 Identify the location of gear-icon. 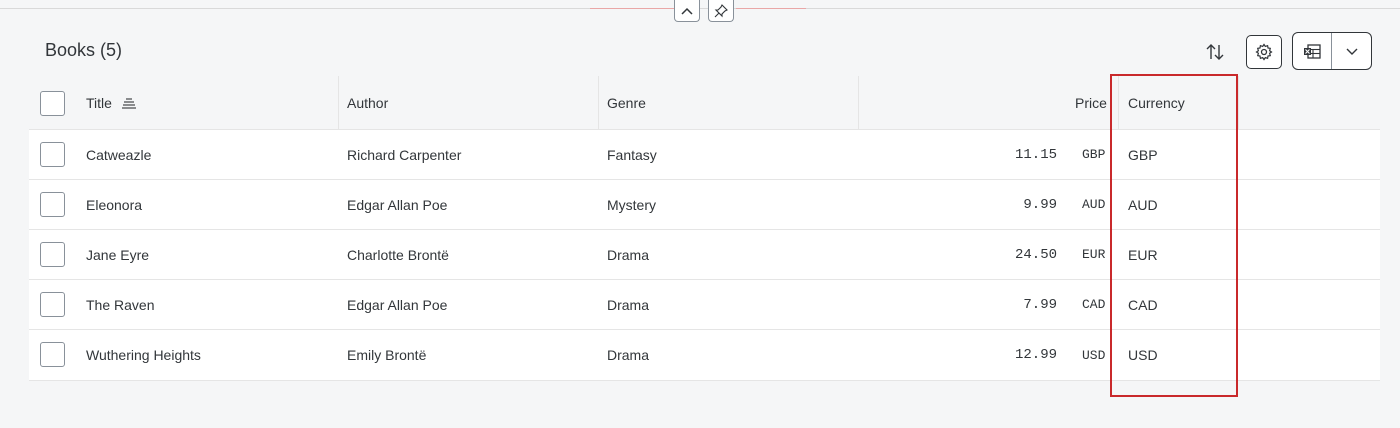
(1264, 52).